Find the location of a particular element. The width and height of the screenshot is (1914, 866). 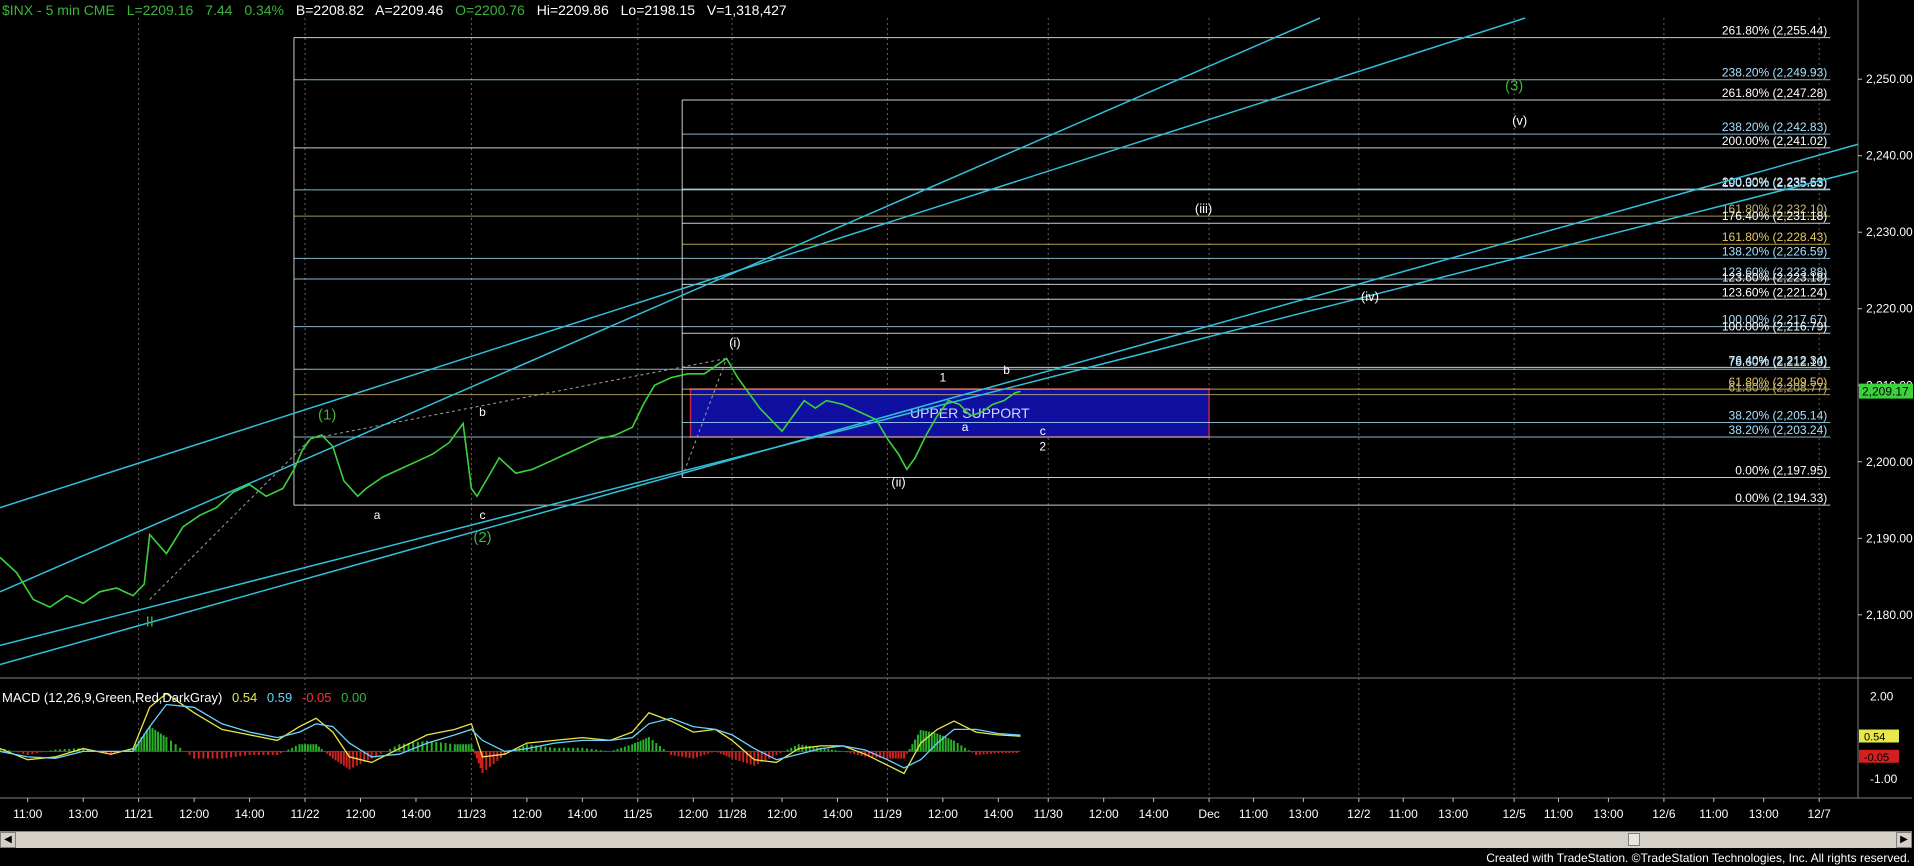

x-tick-label: 11/29 is located at coordinates (887, 814).